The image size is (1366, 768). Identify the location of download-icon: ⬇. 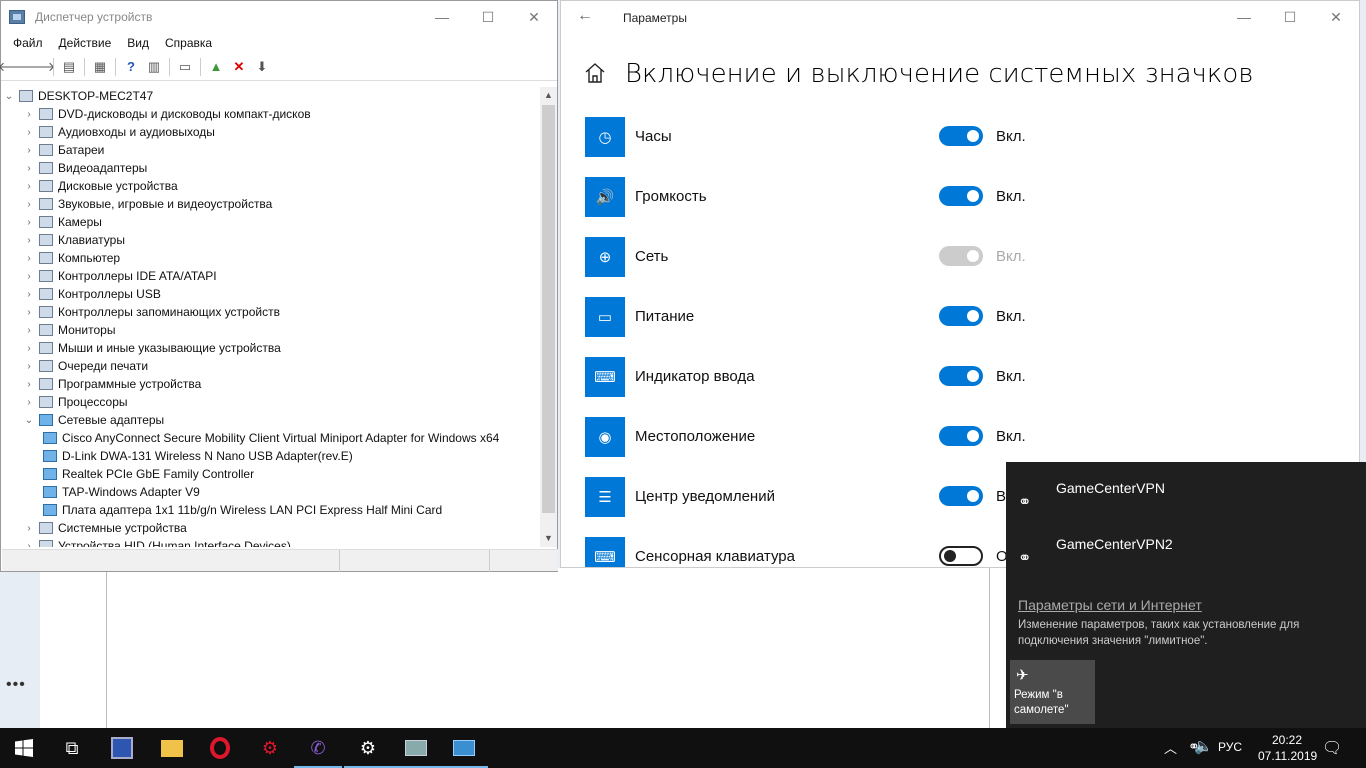
(262, 67).